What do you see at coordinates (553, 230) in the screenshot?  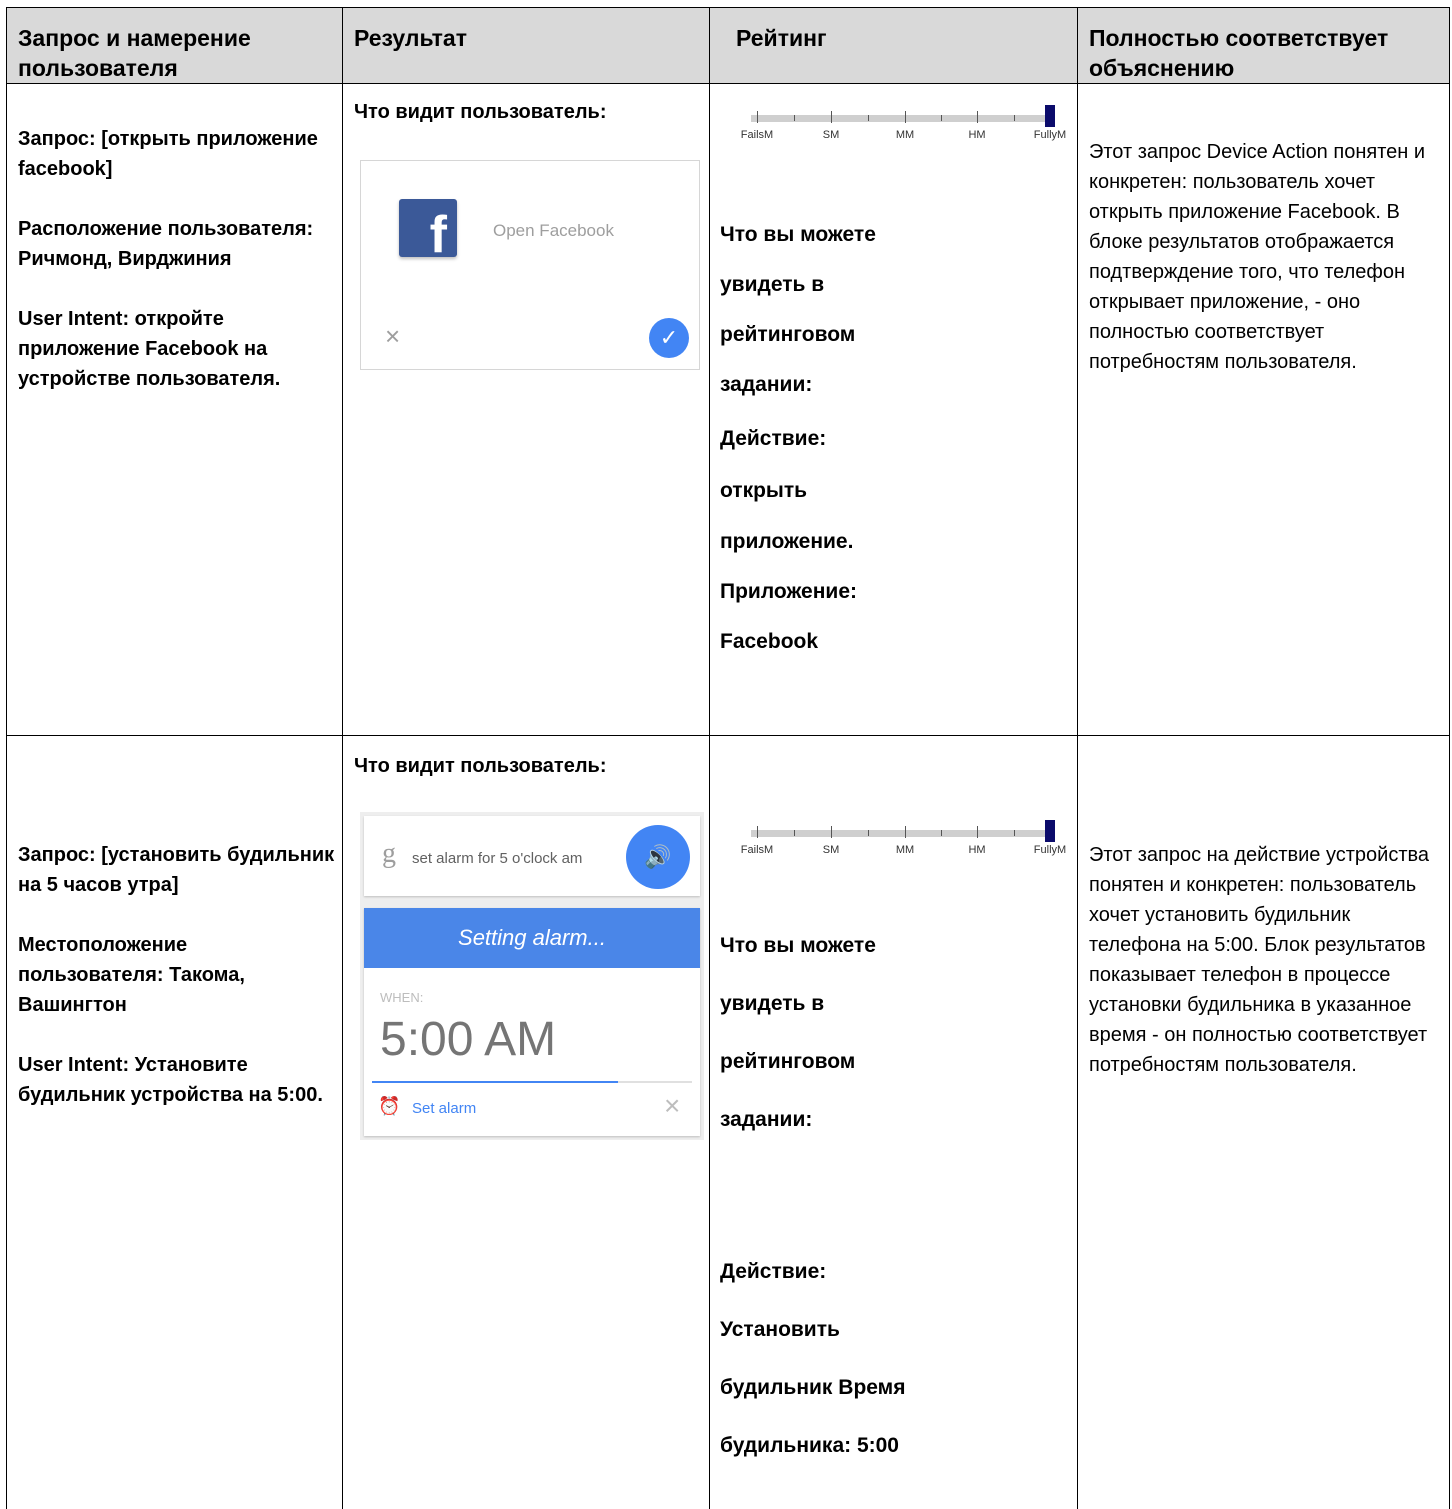 I see `open-facebook-text: Open Facebook` at bounding box center [553, 230].